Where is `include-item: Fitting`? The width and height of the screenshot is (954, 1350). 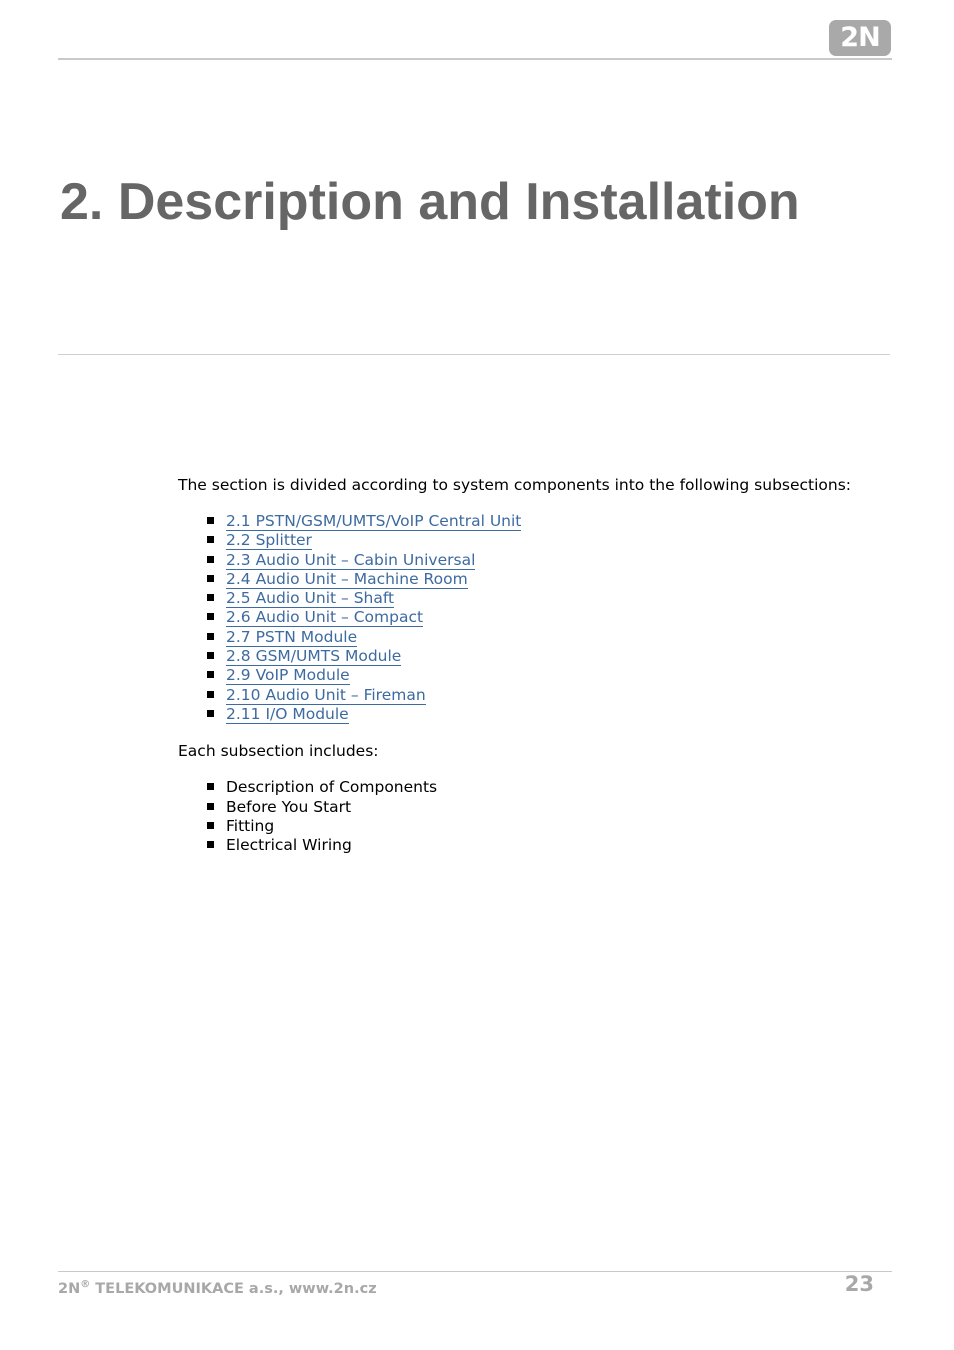 include-item: Fitting is located at coordinates (250, 825).